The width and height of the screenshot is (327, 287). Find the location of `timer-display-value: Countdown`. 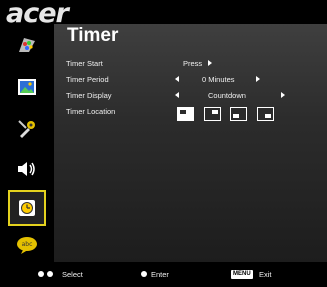

timer-display-value: Countdown is located at coordinates (227, 95).